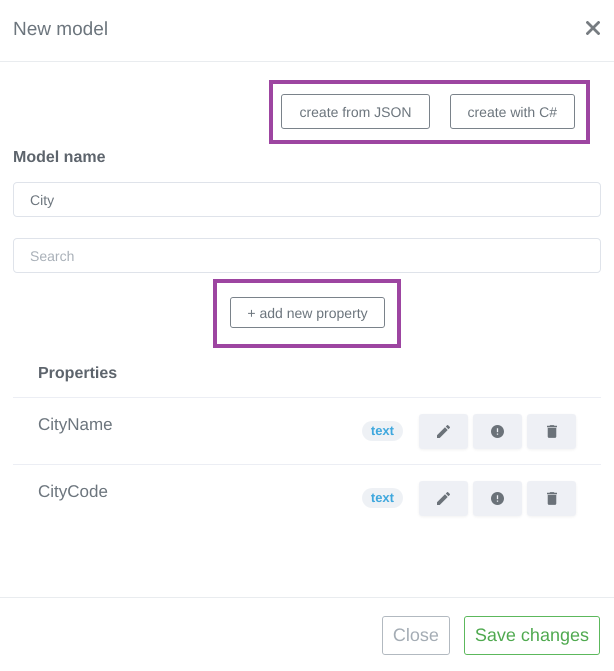  Describe the element at coordinates (78, 374) in the screenshot. I see `properties-heading: Properties` at that location.